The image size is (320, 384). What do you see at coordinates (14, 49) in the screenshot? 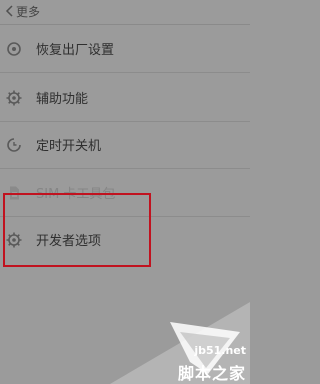
I see `target-icon` at bounding box center [14, 49].